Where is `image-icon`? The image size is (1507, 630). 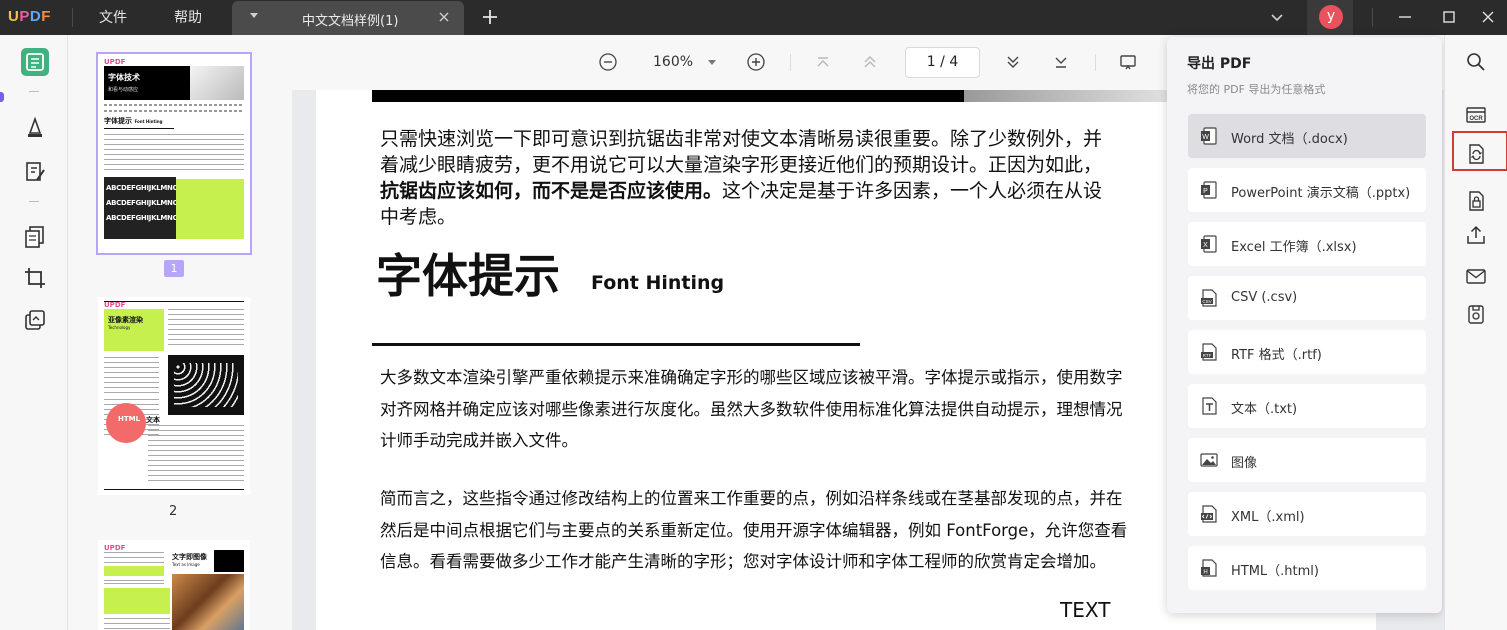
image-icon is located at coordinates (1209, 460).